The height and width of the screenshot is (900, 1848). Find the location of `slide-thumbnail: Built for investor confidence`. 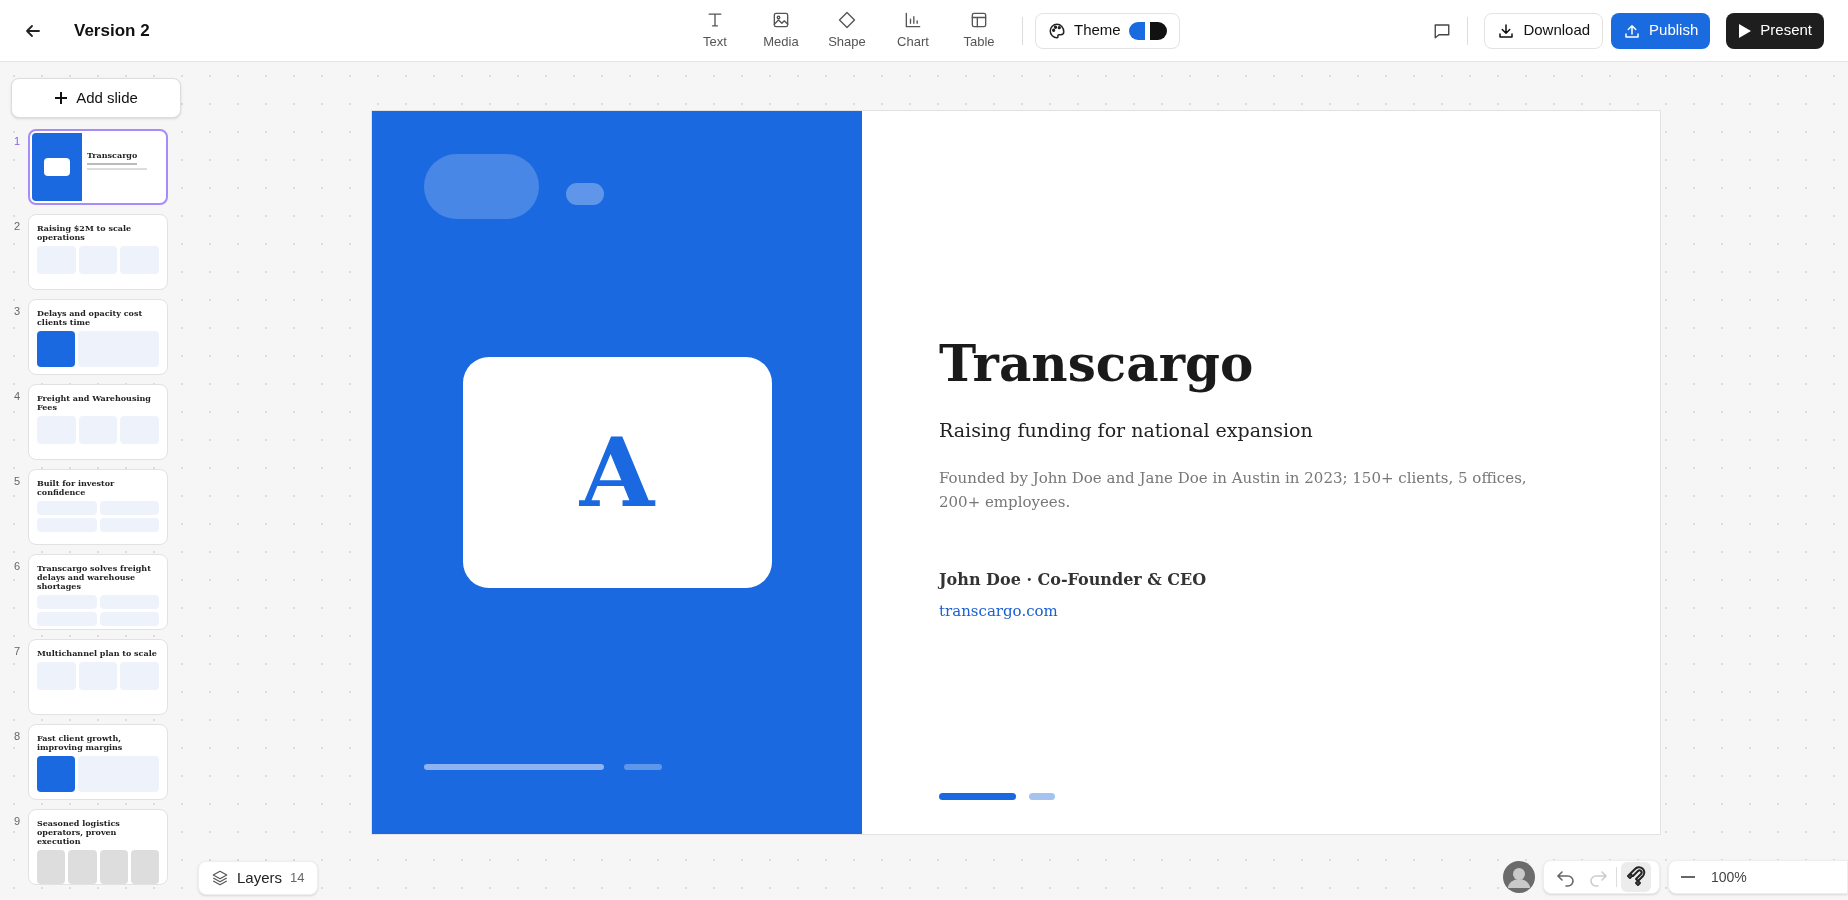

slide-thumbnail: Built for investor confidence is located at coordinates (98, 507).